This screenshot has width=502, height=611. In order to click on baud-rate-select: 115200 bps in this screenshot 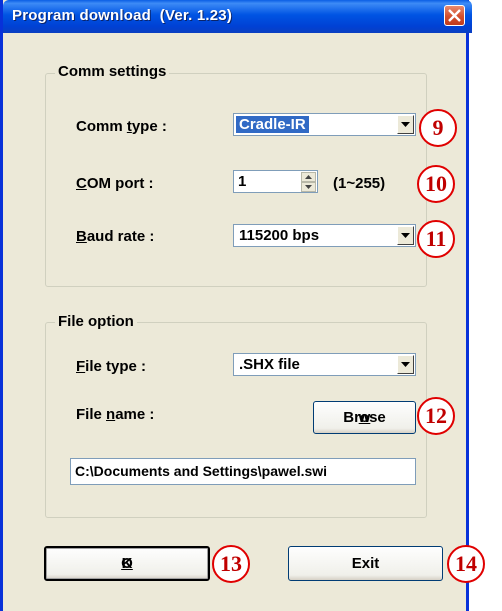, I will do `click(324, 235)`.